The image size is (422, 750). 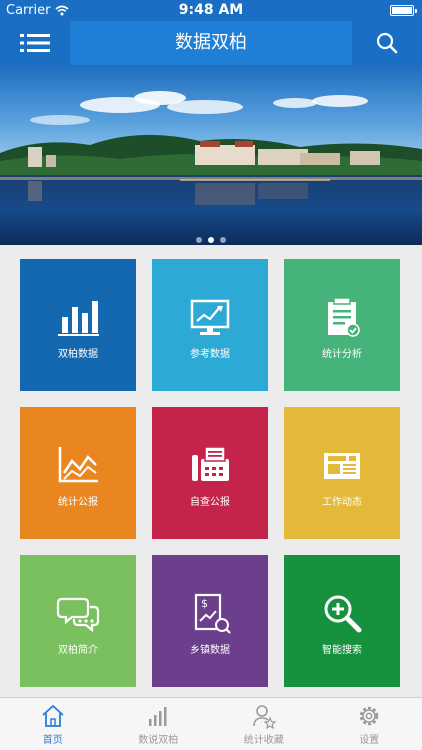 I want to click on tab-data-talk: 数说双柏, so click(x=159, y=724).